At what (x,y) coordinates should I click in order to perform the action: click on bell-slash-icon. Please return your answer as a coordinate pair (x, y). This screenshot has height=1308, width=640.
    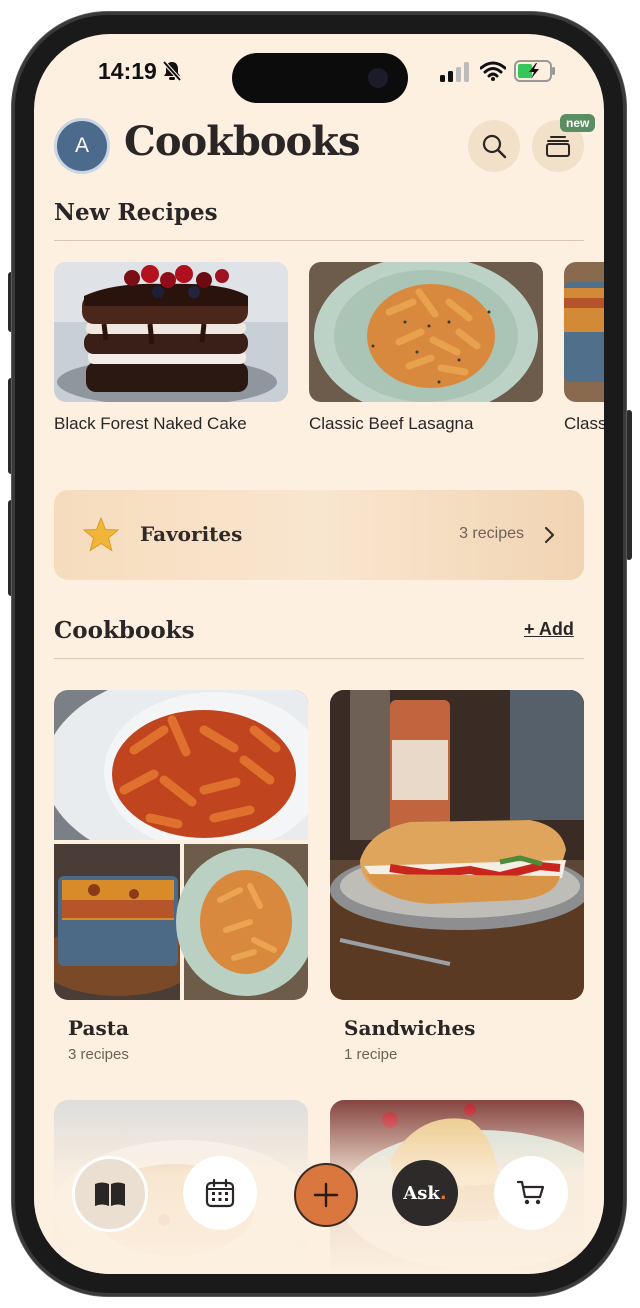
    Looking at the image, I should click on (172, 71).